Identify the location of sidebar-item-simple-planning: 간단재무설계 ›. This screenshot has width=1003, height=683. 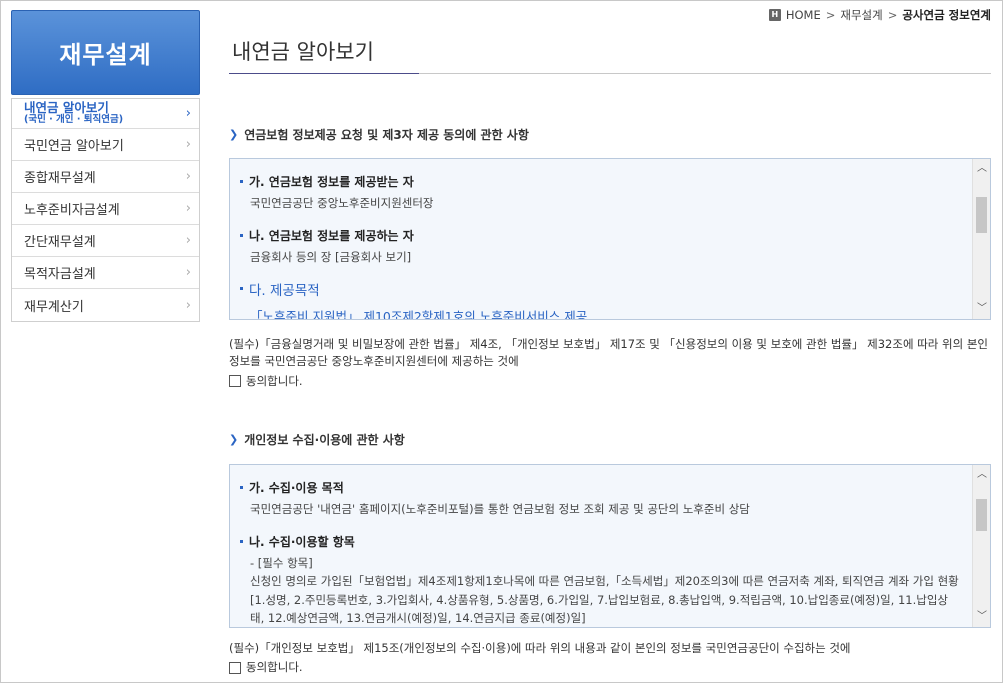
(105, 241).